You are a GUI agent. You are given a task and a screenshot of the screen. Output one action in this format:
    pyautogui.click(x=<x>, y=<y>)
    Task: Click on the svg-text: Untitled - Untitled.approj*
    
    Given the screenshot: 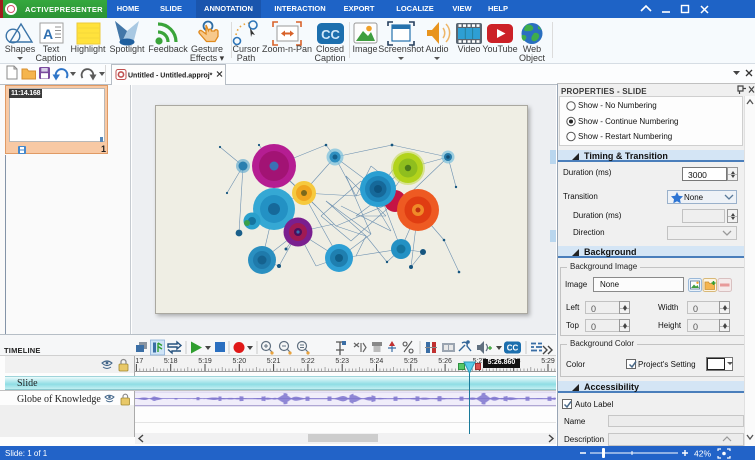 What is the action you would take?
    pyautogui.click(x=170, y=76)
    